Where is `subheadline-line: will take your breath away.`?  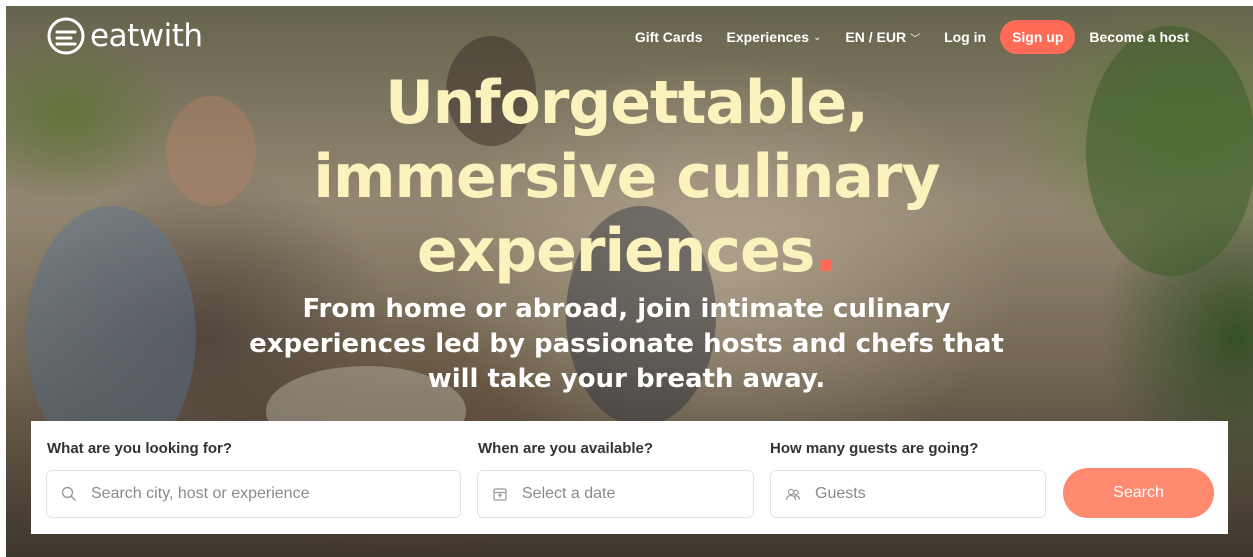 subheadline-line: will take your breath away. is located at coordinates (626, 379).